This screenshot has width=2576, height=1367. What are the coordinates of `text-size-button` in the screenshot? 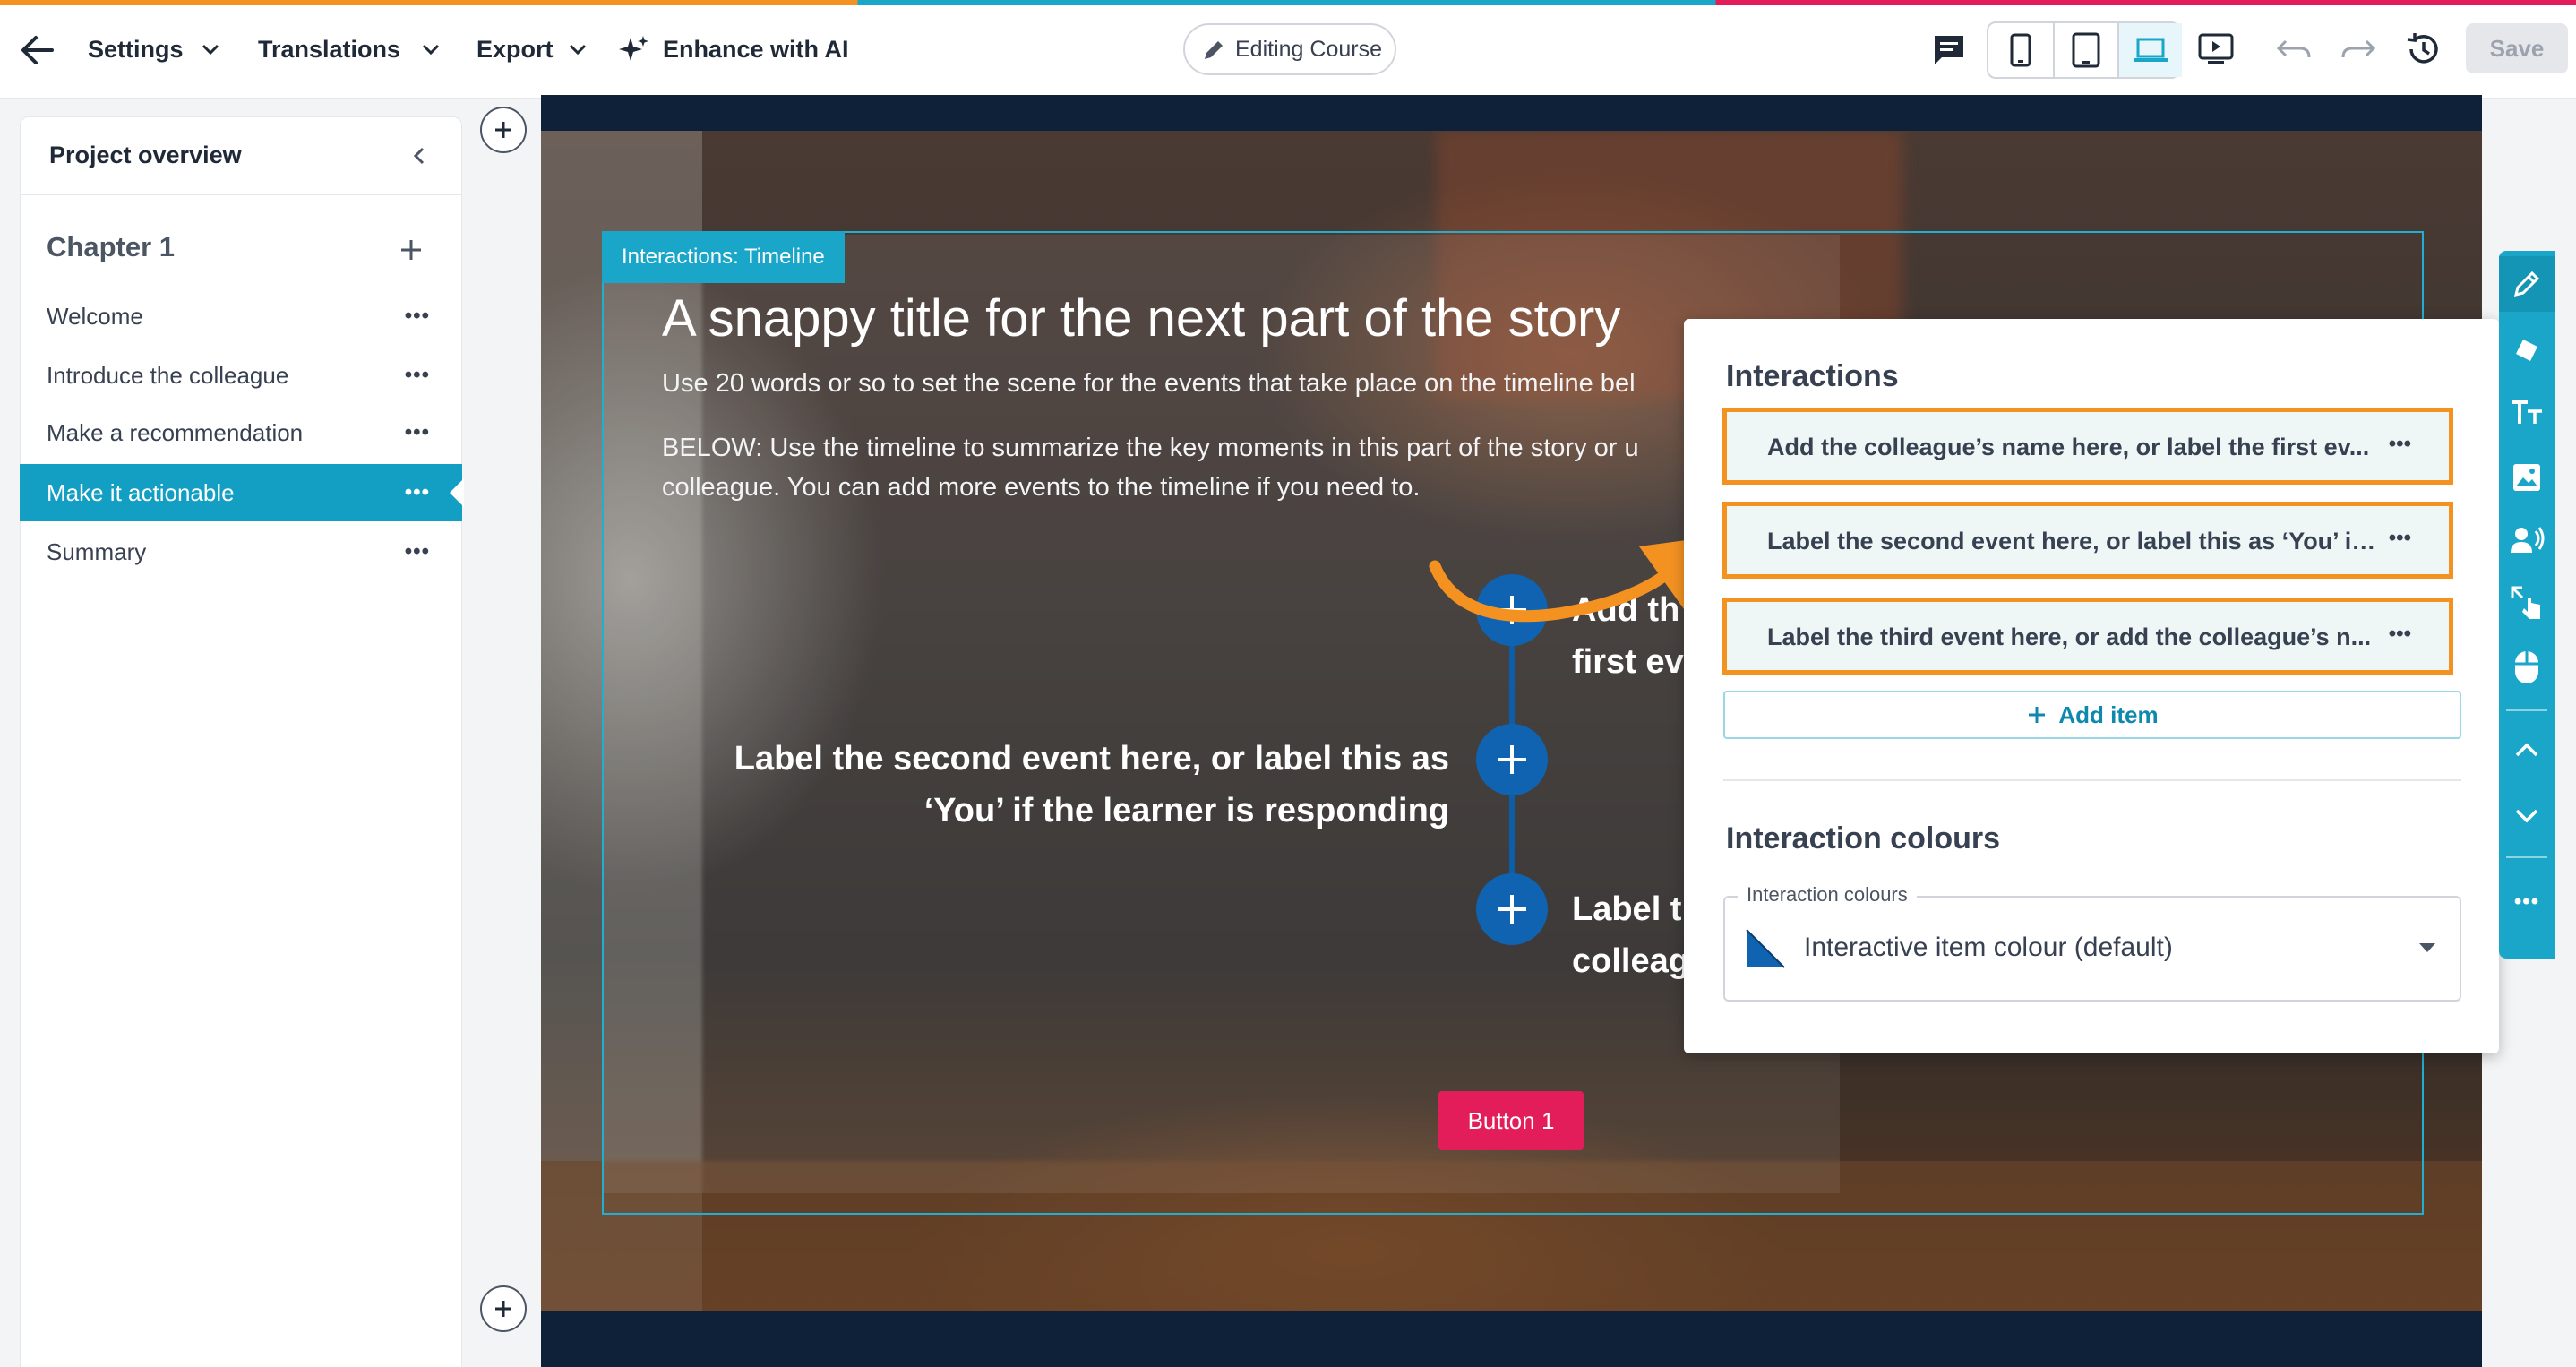 It's located at (2527, 413).